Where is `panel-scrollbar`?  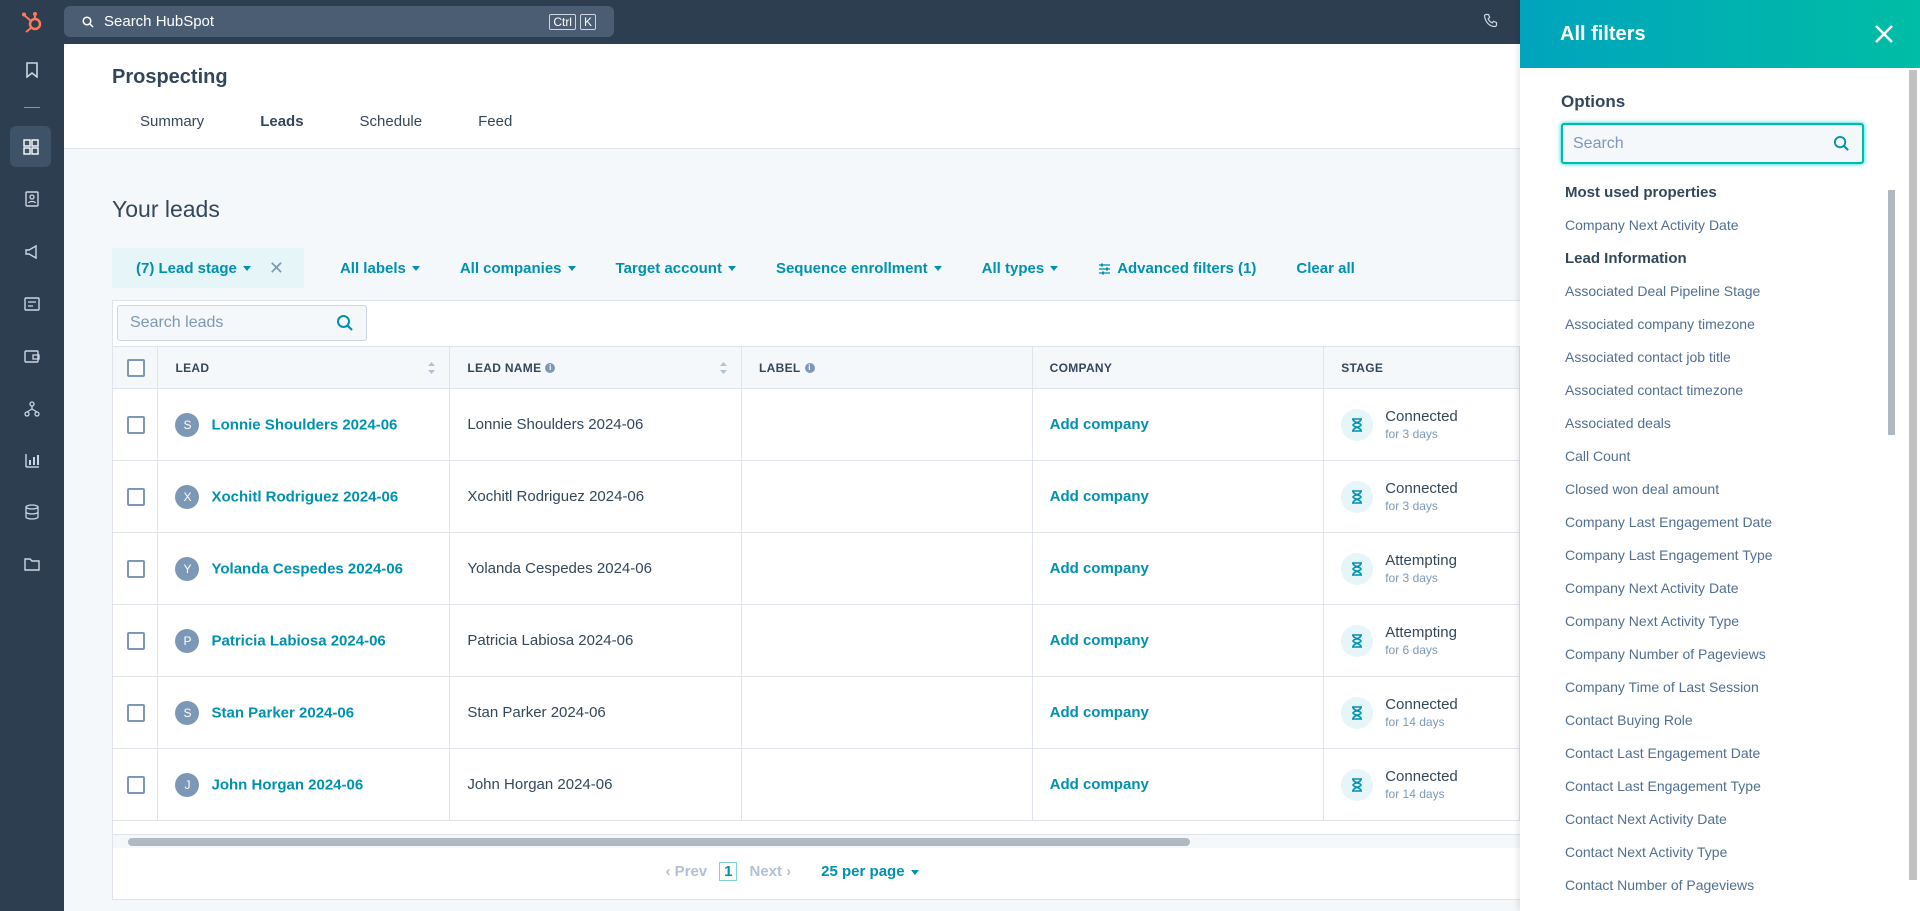 panel-scrollbar is located at coordinates (1913, 490).